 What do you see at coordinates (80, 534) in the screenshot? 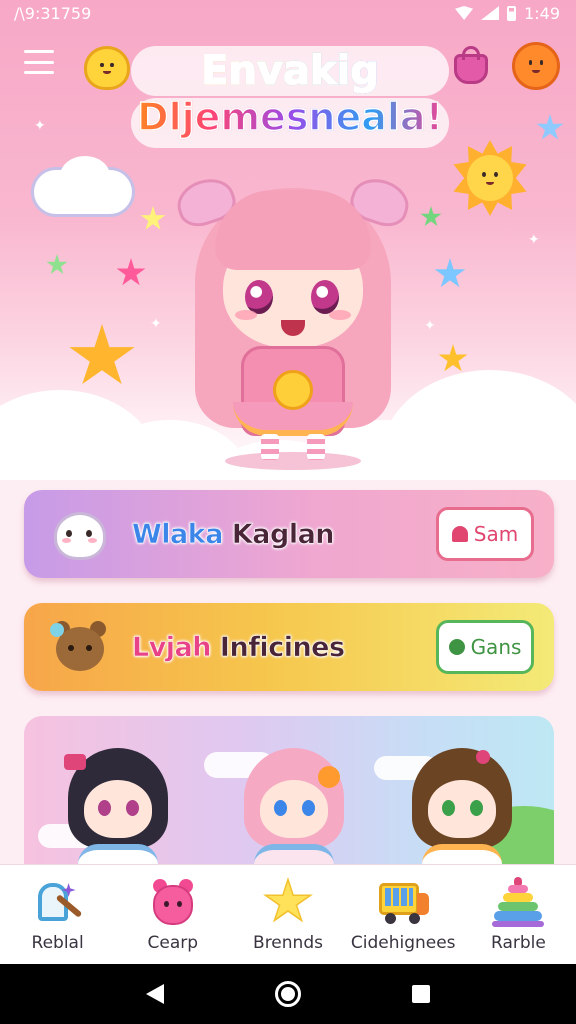
I see `cat-mascot-icon` at bounding box center [80, 534].